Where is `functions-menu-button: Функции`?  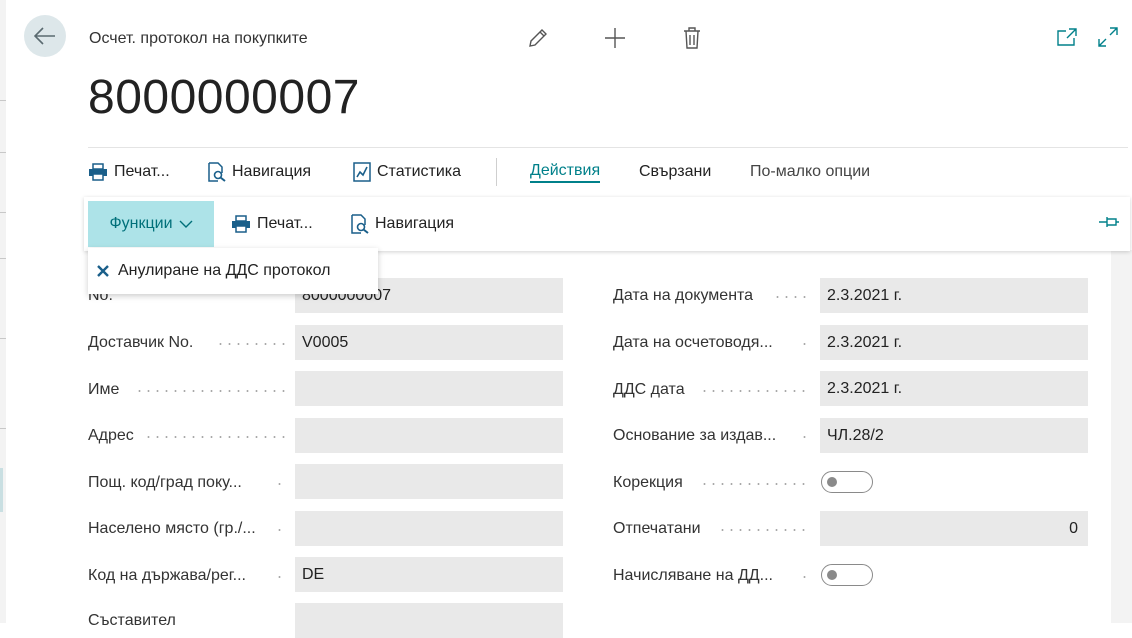
functions-menu-button: Функции is located at coordinates (151, 224).